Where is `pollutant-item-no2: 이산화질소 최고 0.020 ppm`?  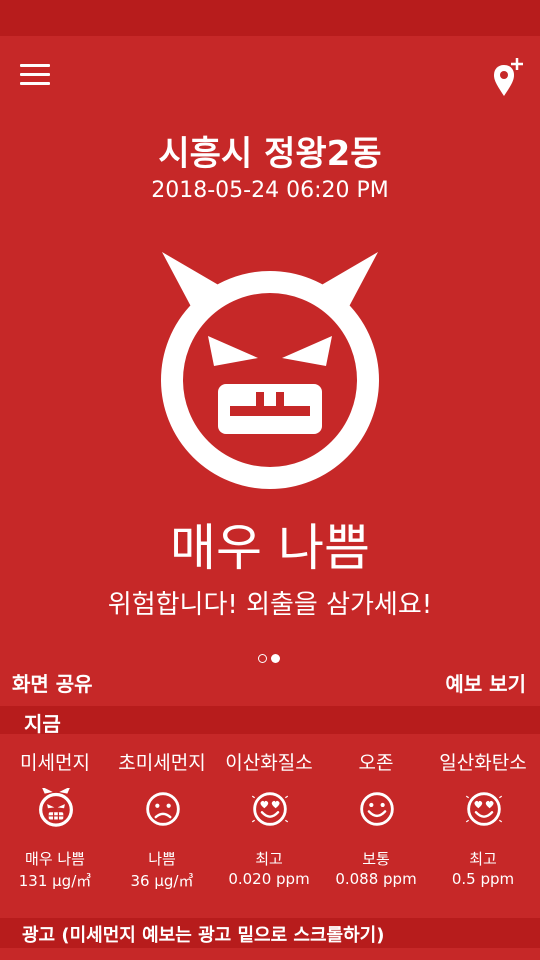
pollutant-item-no2: 이산화질소 최고 0.020 ppm is located at coordinates (269, 823).